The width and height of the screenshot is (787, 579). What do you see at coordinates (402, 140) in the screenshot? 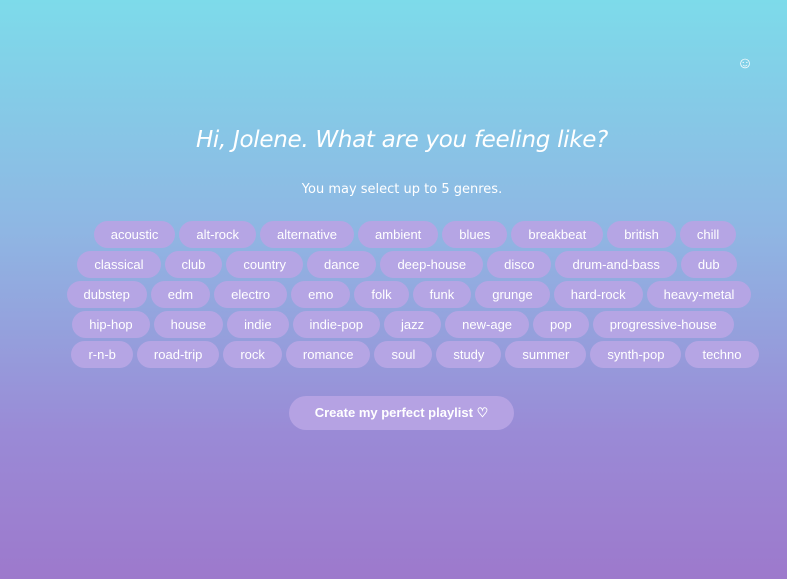
I see `page-title: Hi, Jolene. What are you feeling like?` at bounding box center [402, 140].